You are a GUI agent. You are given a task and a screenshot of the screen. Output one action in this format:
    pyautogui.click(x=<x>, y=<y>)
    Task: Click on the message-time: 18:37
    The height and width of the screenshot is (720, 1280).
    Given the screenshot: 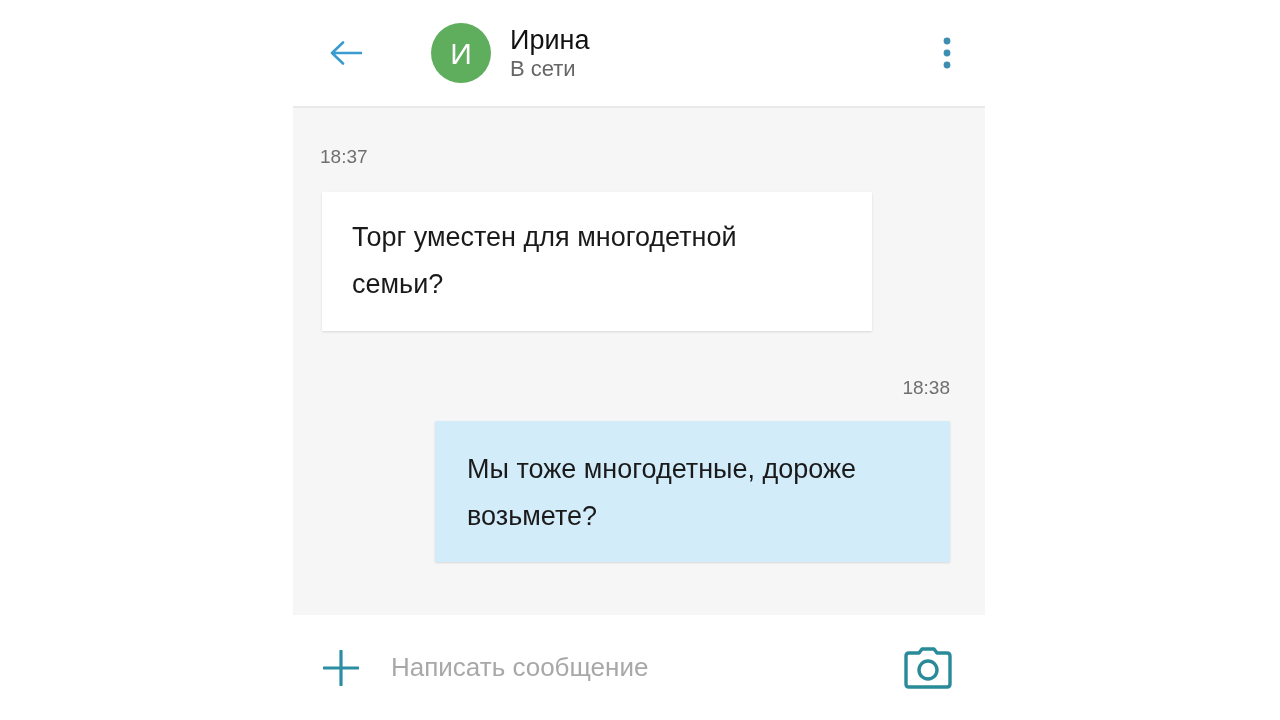 What is the action you would take?
    pyautogui.click(x=344, y=157)
    